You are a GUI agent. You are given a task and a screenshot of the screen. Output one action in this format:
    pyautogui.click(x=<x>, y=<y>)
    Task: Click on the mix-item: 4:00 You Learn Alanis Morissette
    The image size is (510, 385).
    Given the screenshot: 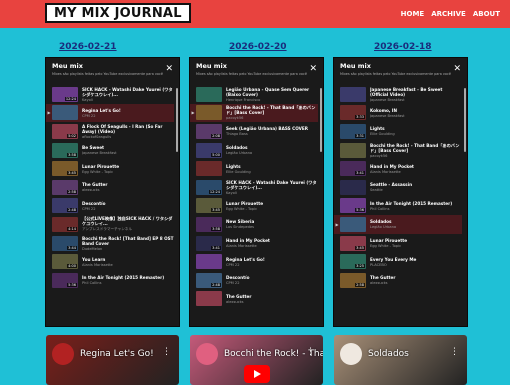 What is the action you would take?
    pyautogui.click(x=110, y=261)
    